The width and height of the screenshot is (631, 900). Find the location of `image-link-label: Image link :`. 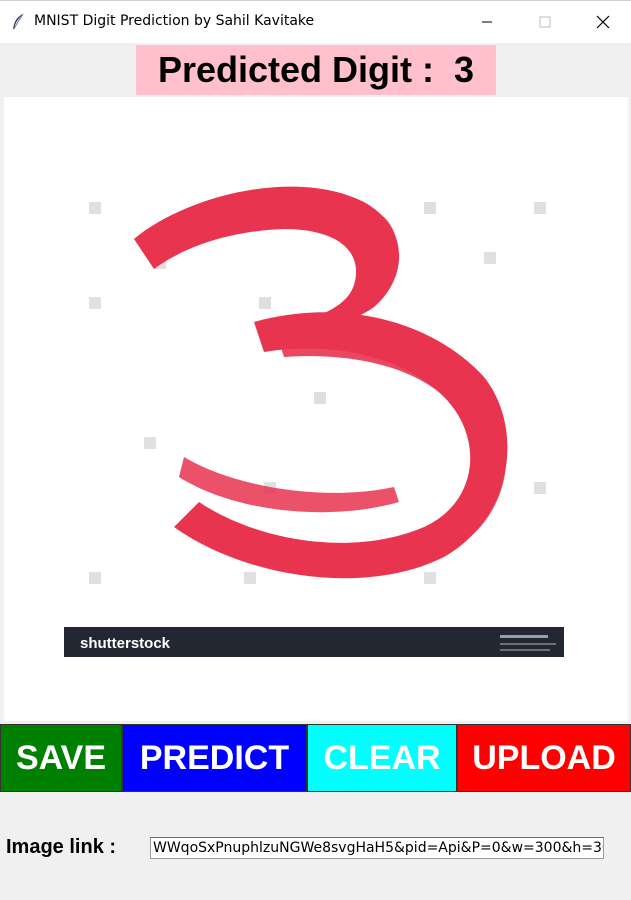

image-link-label: Image link : is located at coordinates (61, 847).